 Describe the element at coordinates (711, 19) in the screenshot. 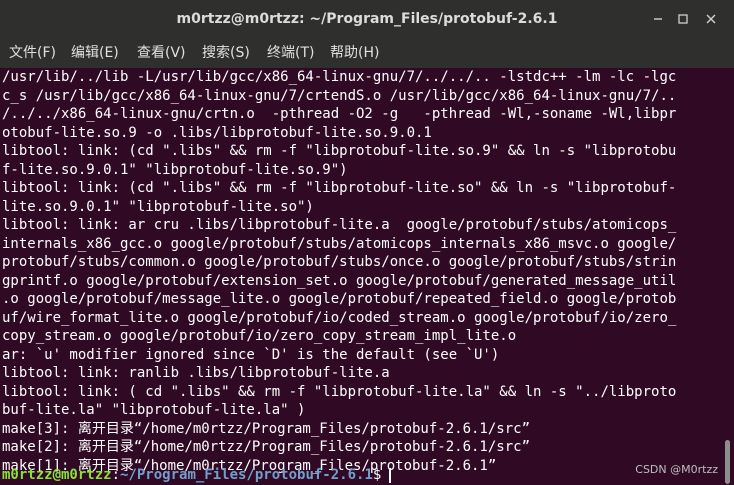

I see `close-icon` at that location.